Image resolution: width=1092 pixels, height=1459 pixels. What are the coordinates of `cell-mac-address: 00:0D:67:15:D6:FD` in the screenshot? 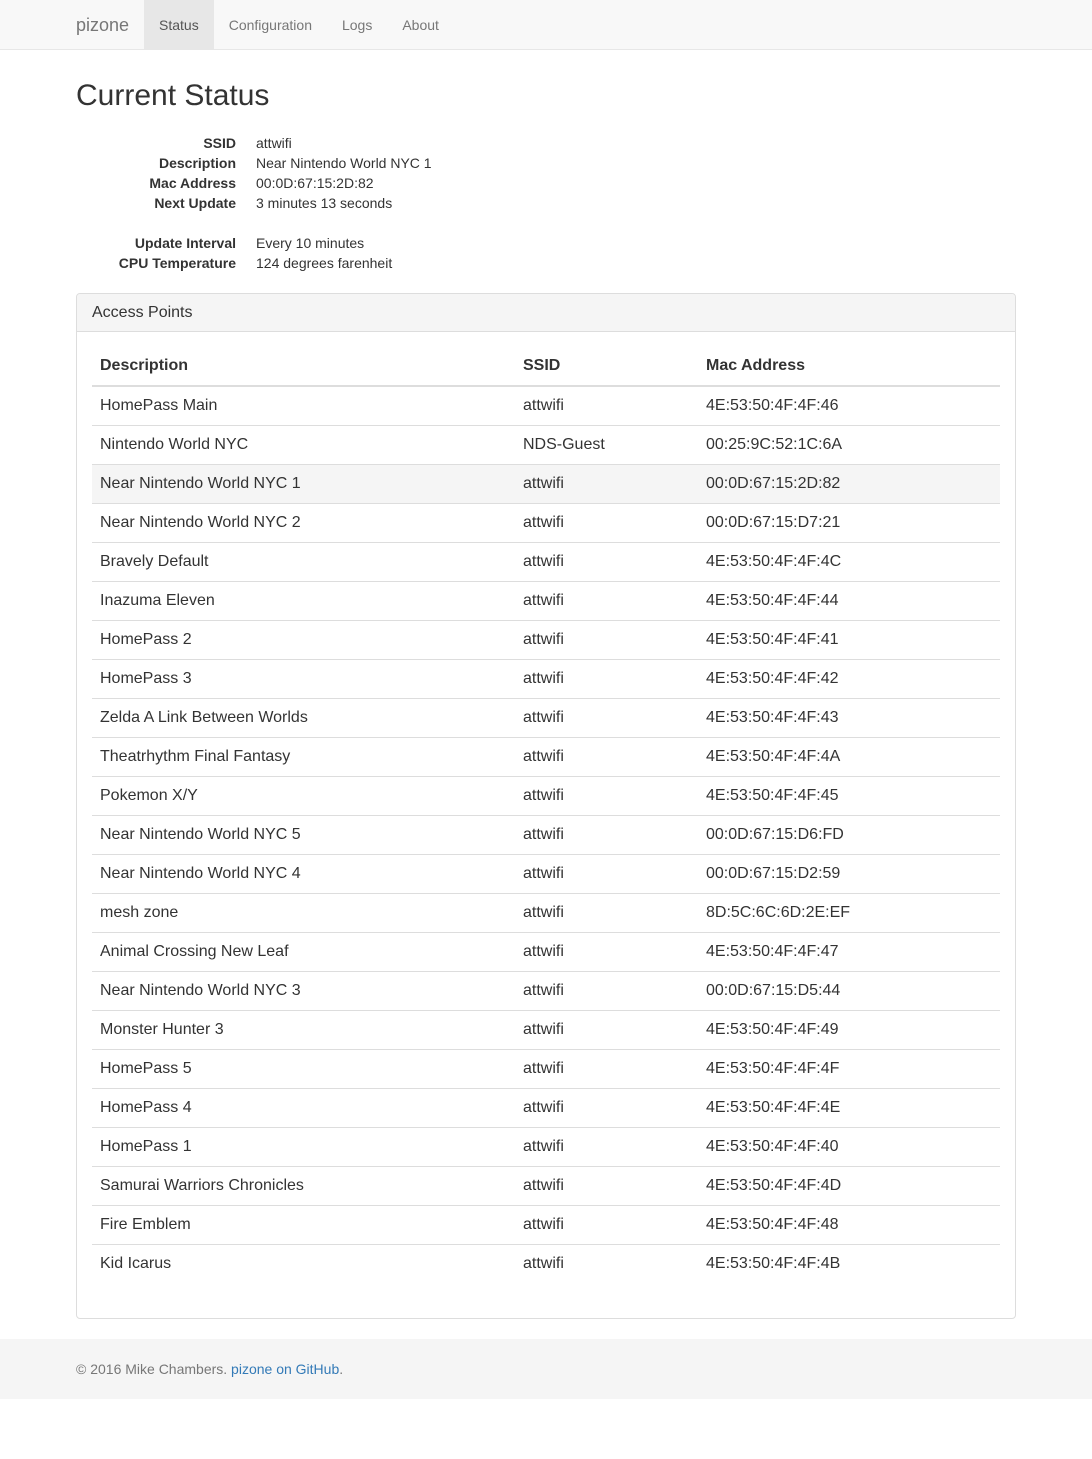 It's located at (849, 834).